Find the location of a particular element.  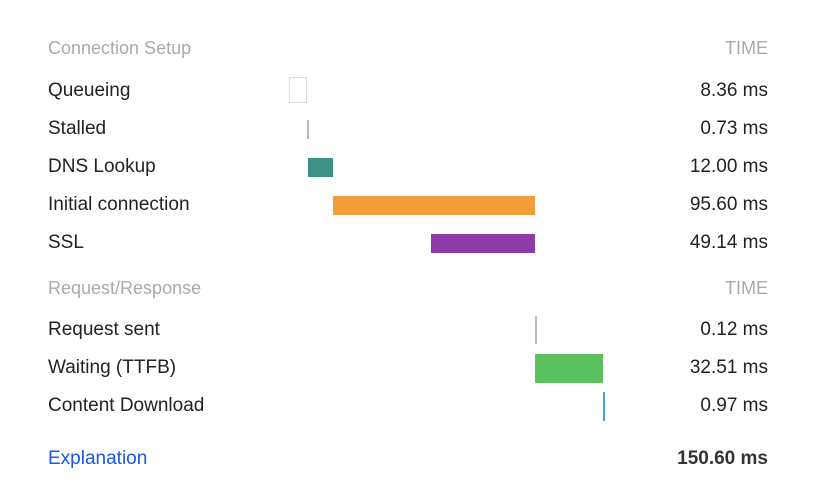

footer-row: Explanation 150.60 ms is located at coordinates (408, 459).